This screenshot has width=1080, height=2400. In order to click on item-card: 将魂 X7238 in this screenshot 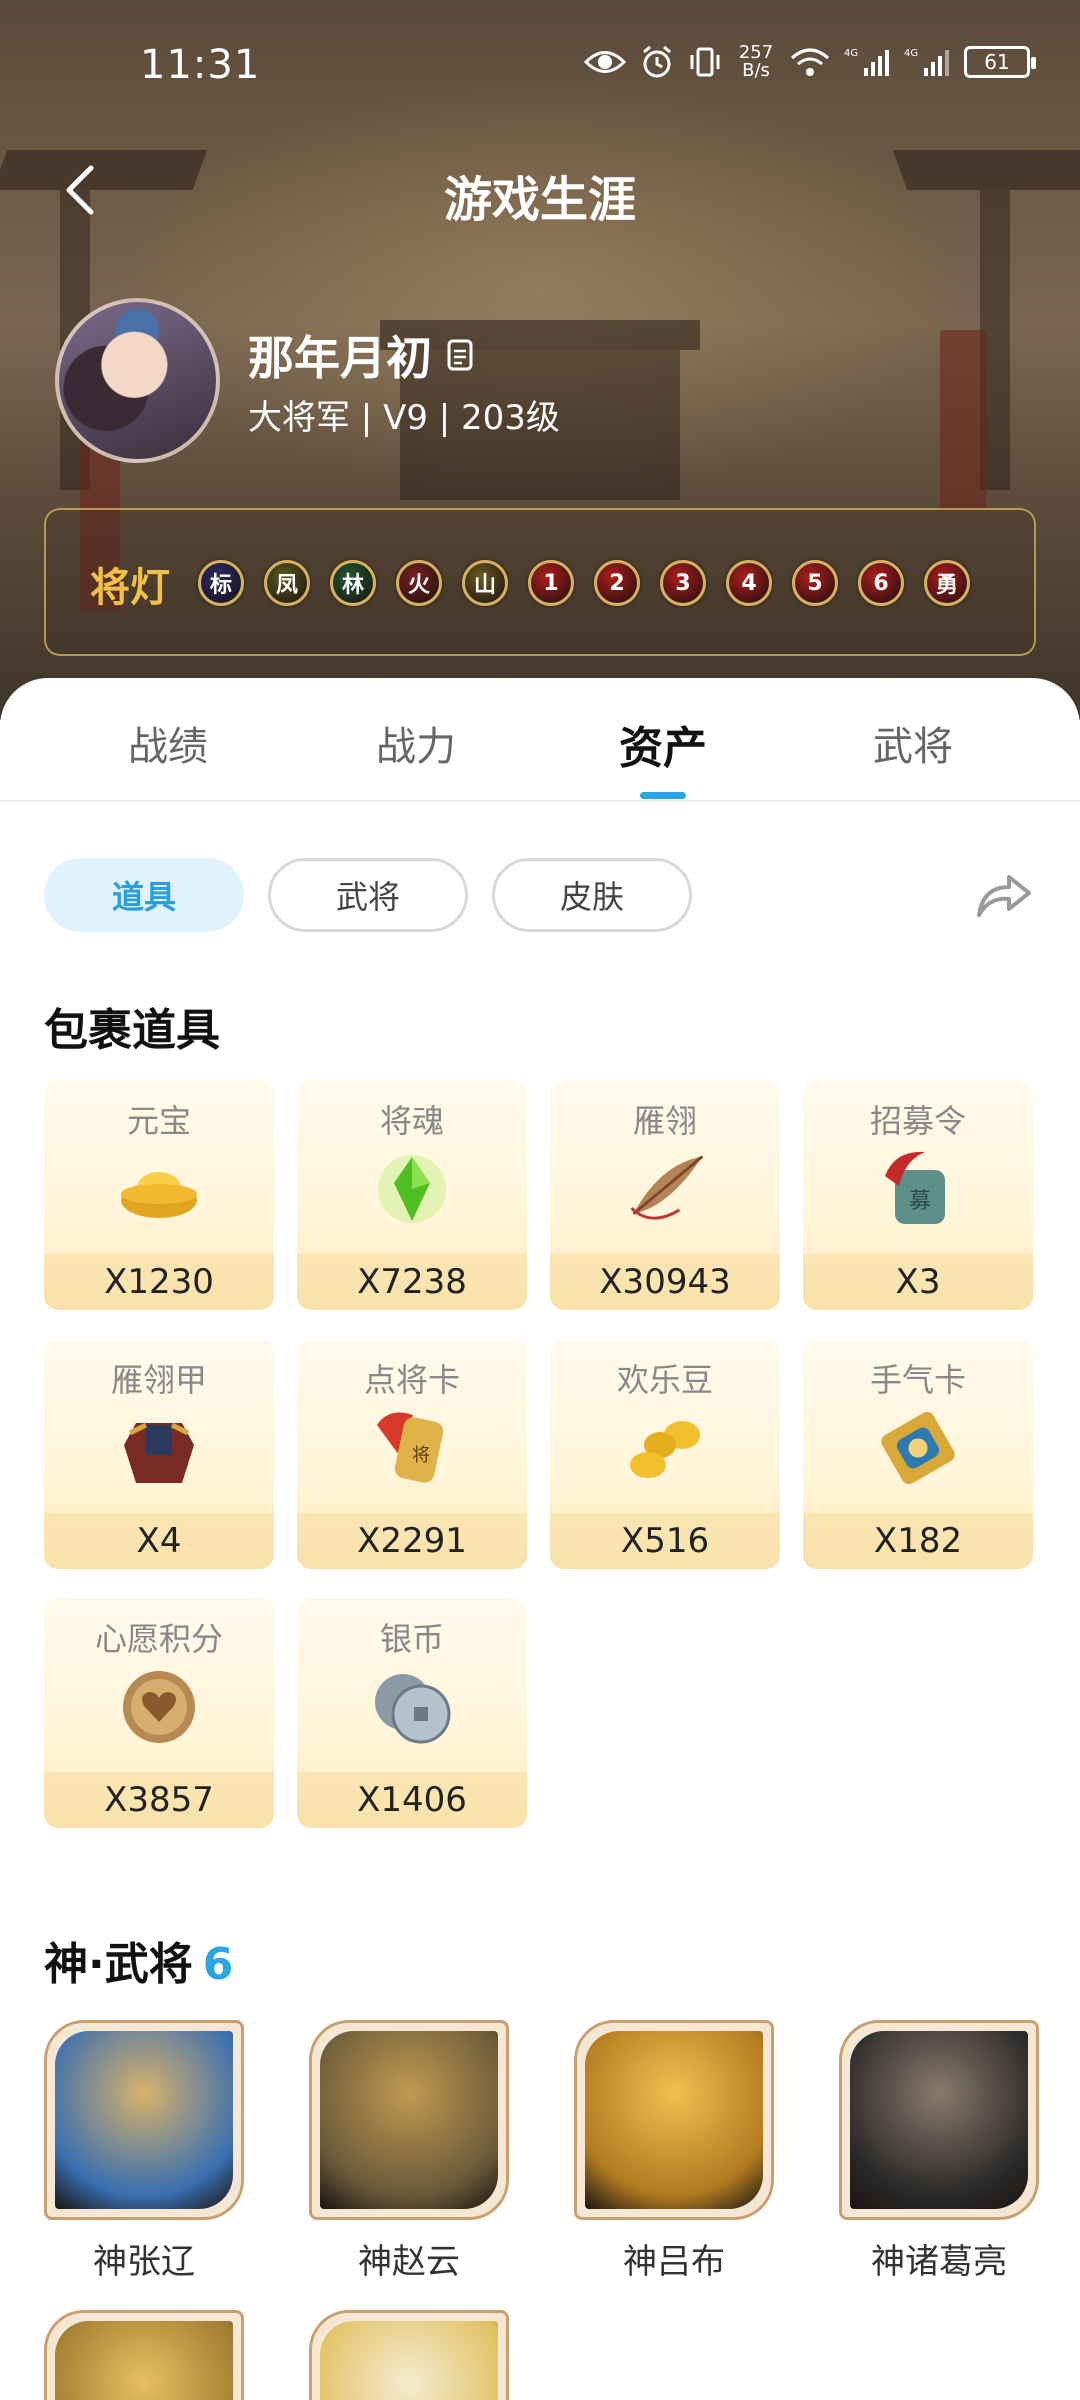, I will do `click(412, 1195)`.